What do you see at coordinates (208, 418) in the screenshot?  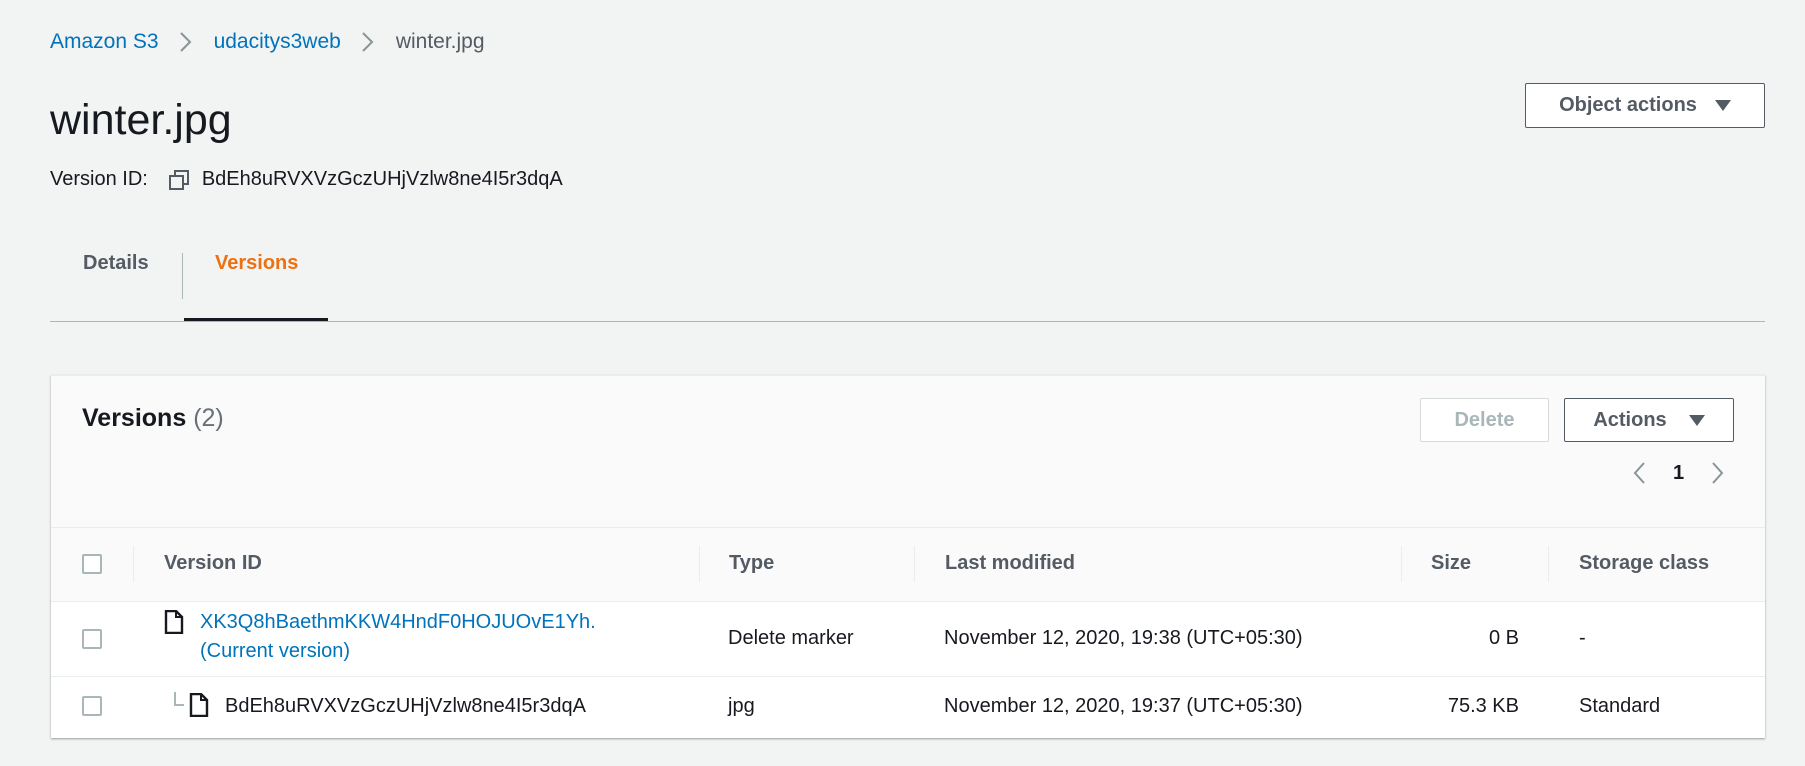 I see `panel-count: (2)` at bounding box center [208, 418].